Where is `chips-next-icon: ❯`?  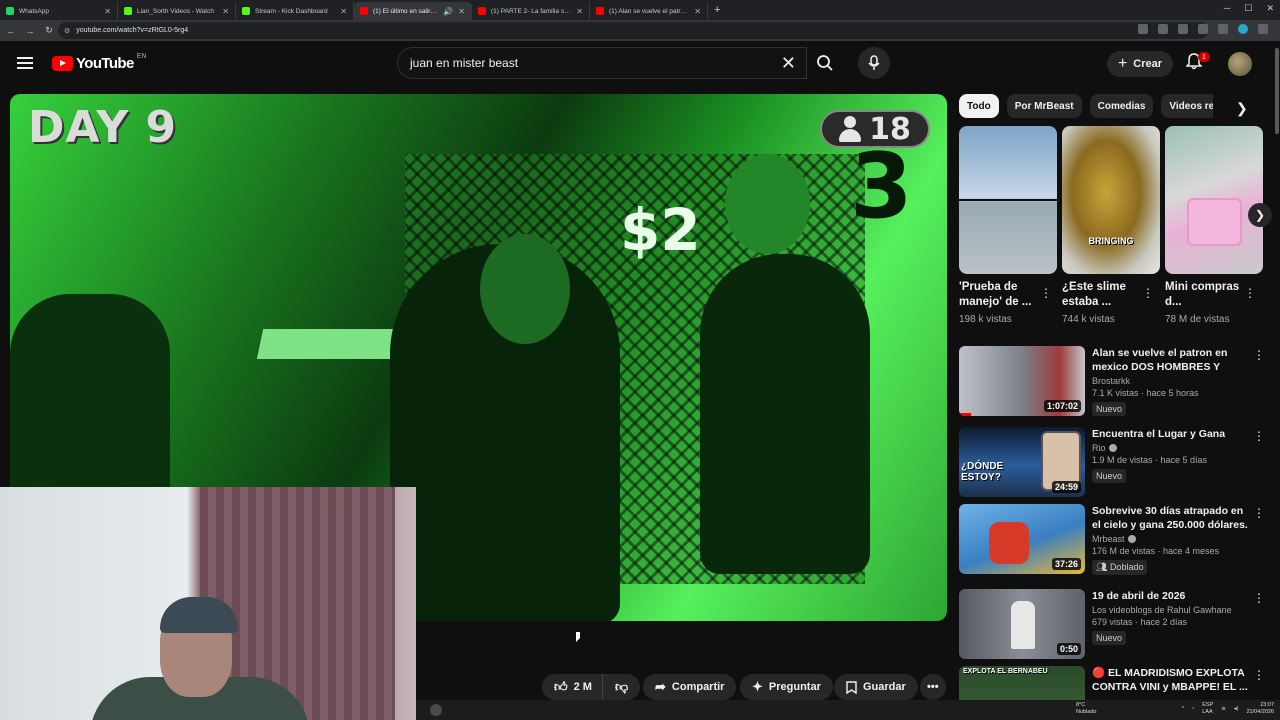 chips-next-icon: ❯ is located at coordinates (1242, 108).